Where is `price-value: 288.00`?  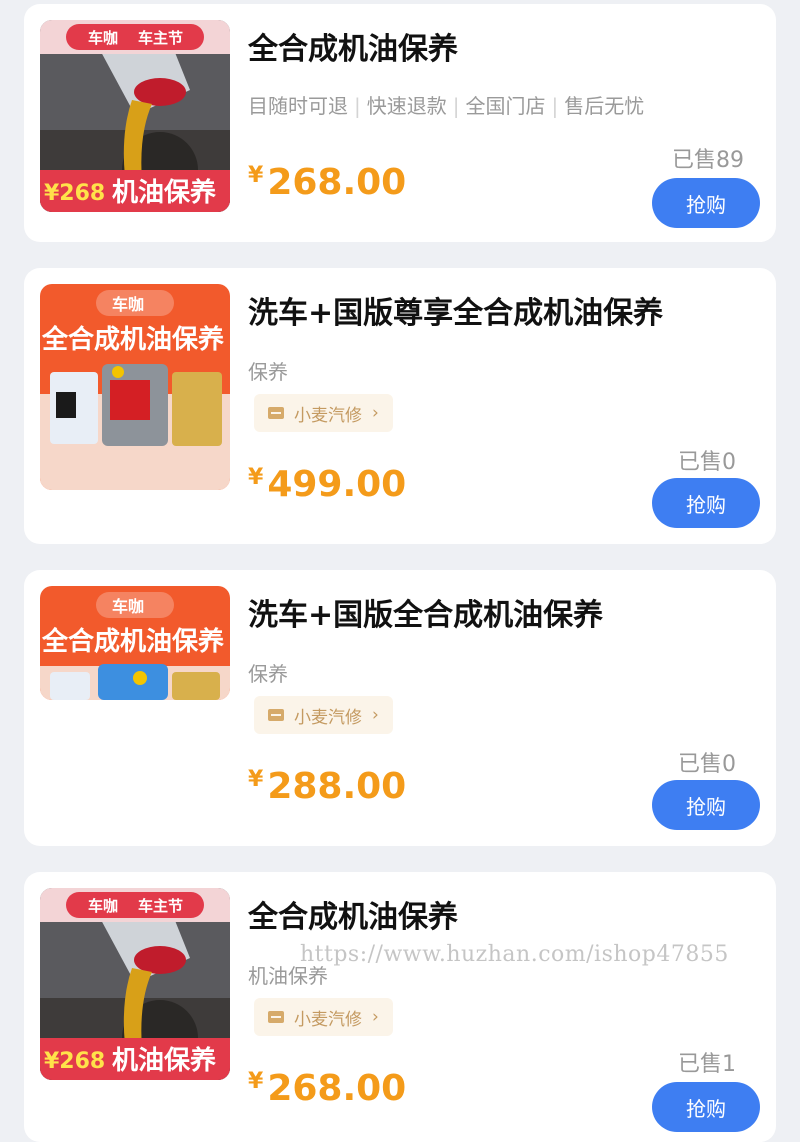 price-value: 288.00 is located at coordinates (337, 786).